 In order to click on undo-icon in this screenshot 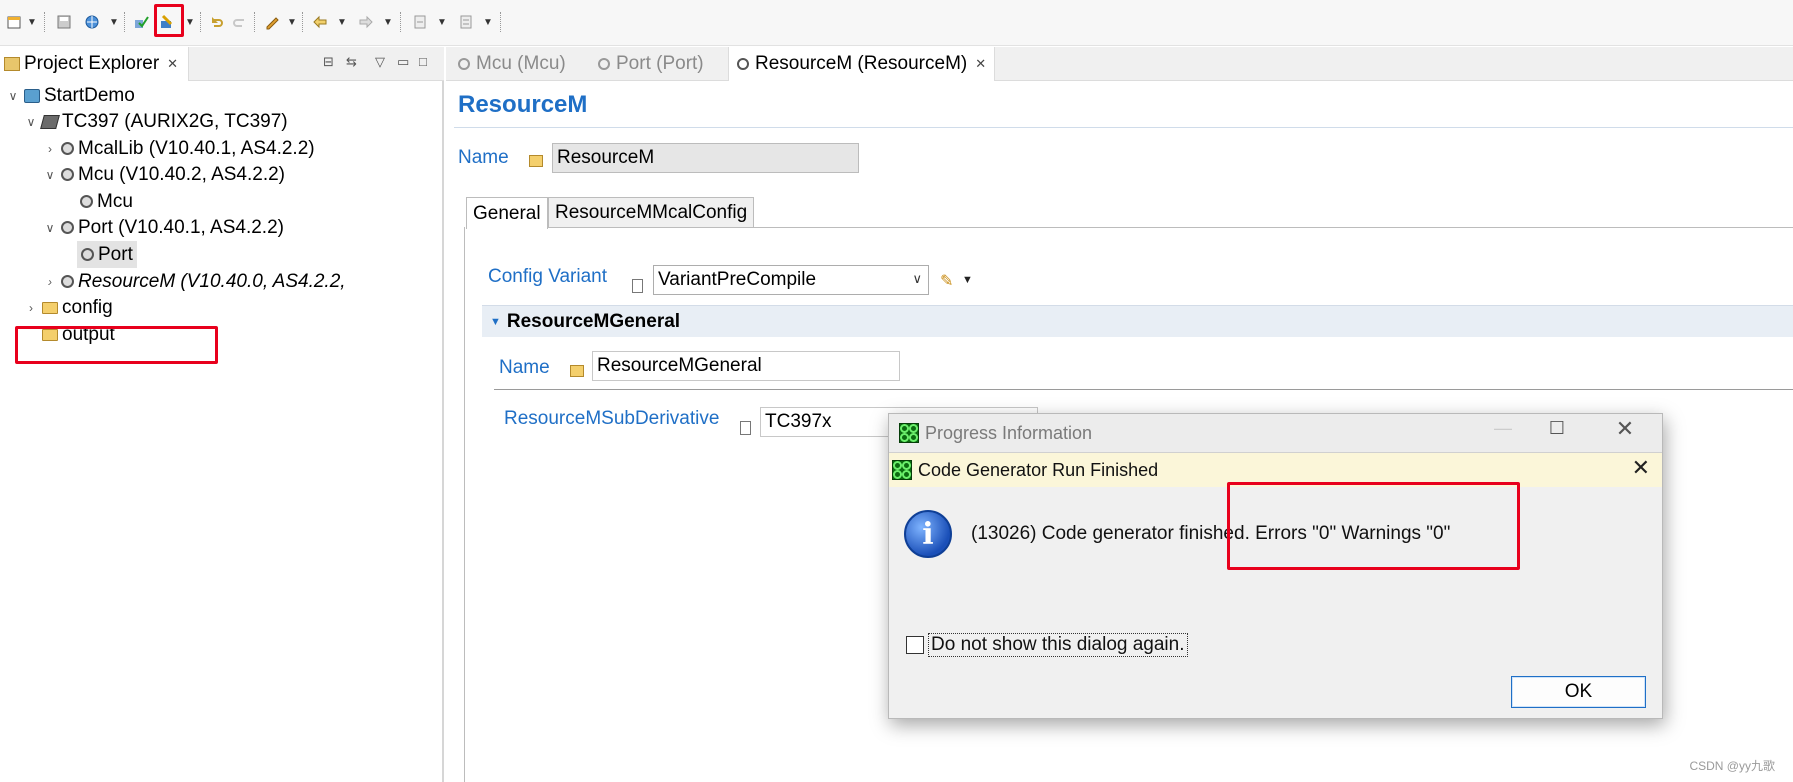, I will do `click(216, 22)`.